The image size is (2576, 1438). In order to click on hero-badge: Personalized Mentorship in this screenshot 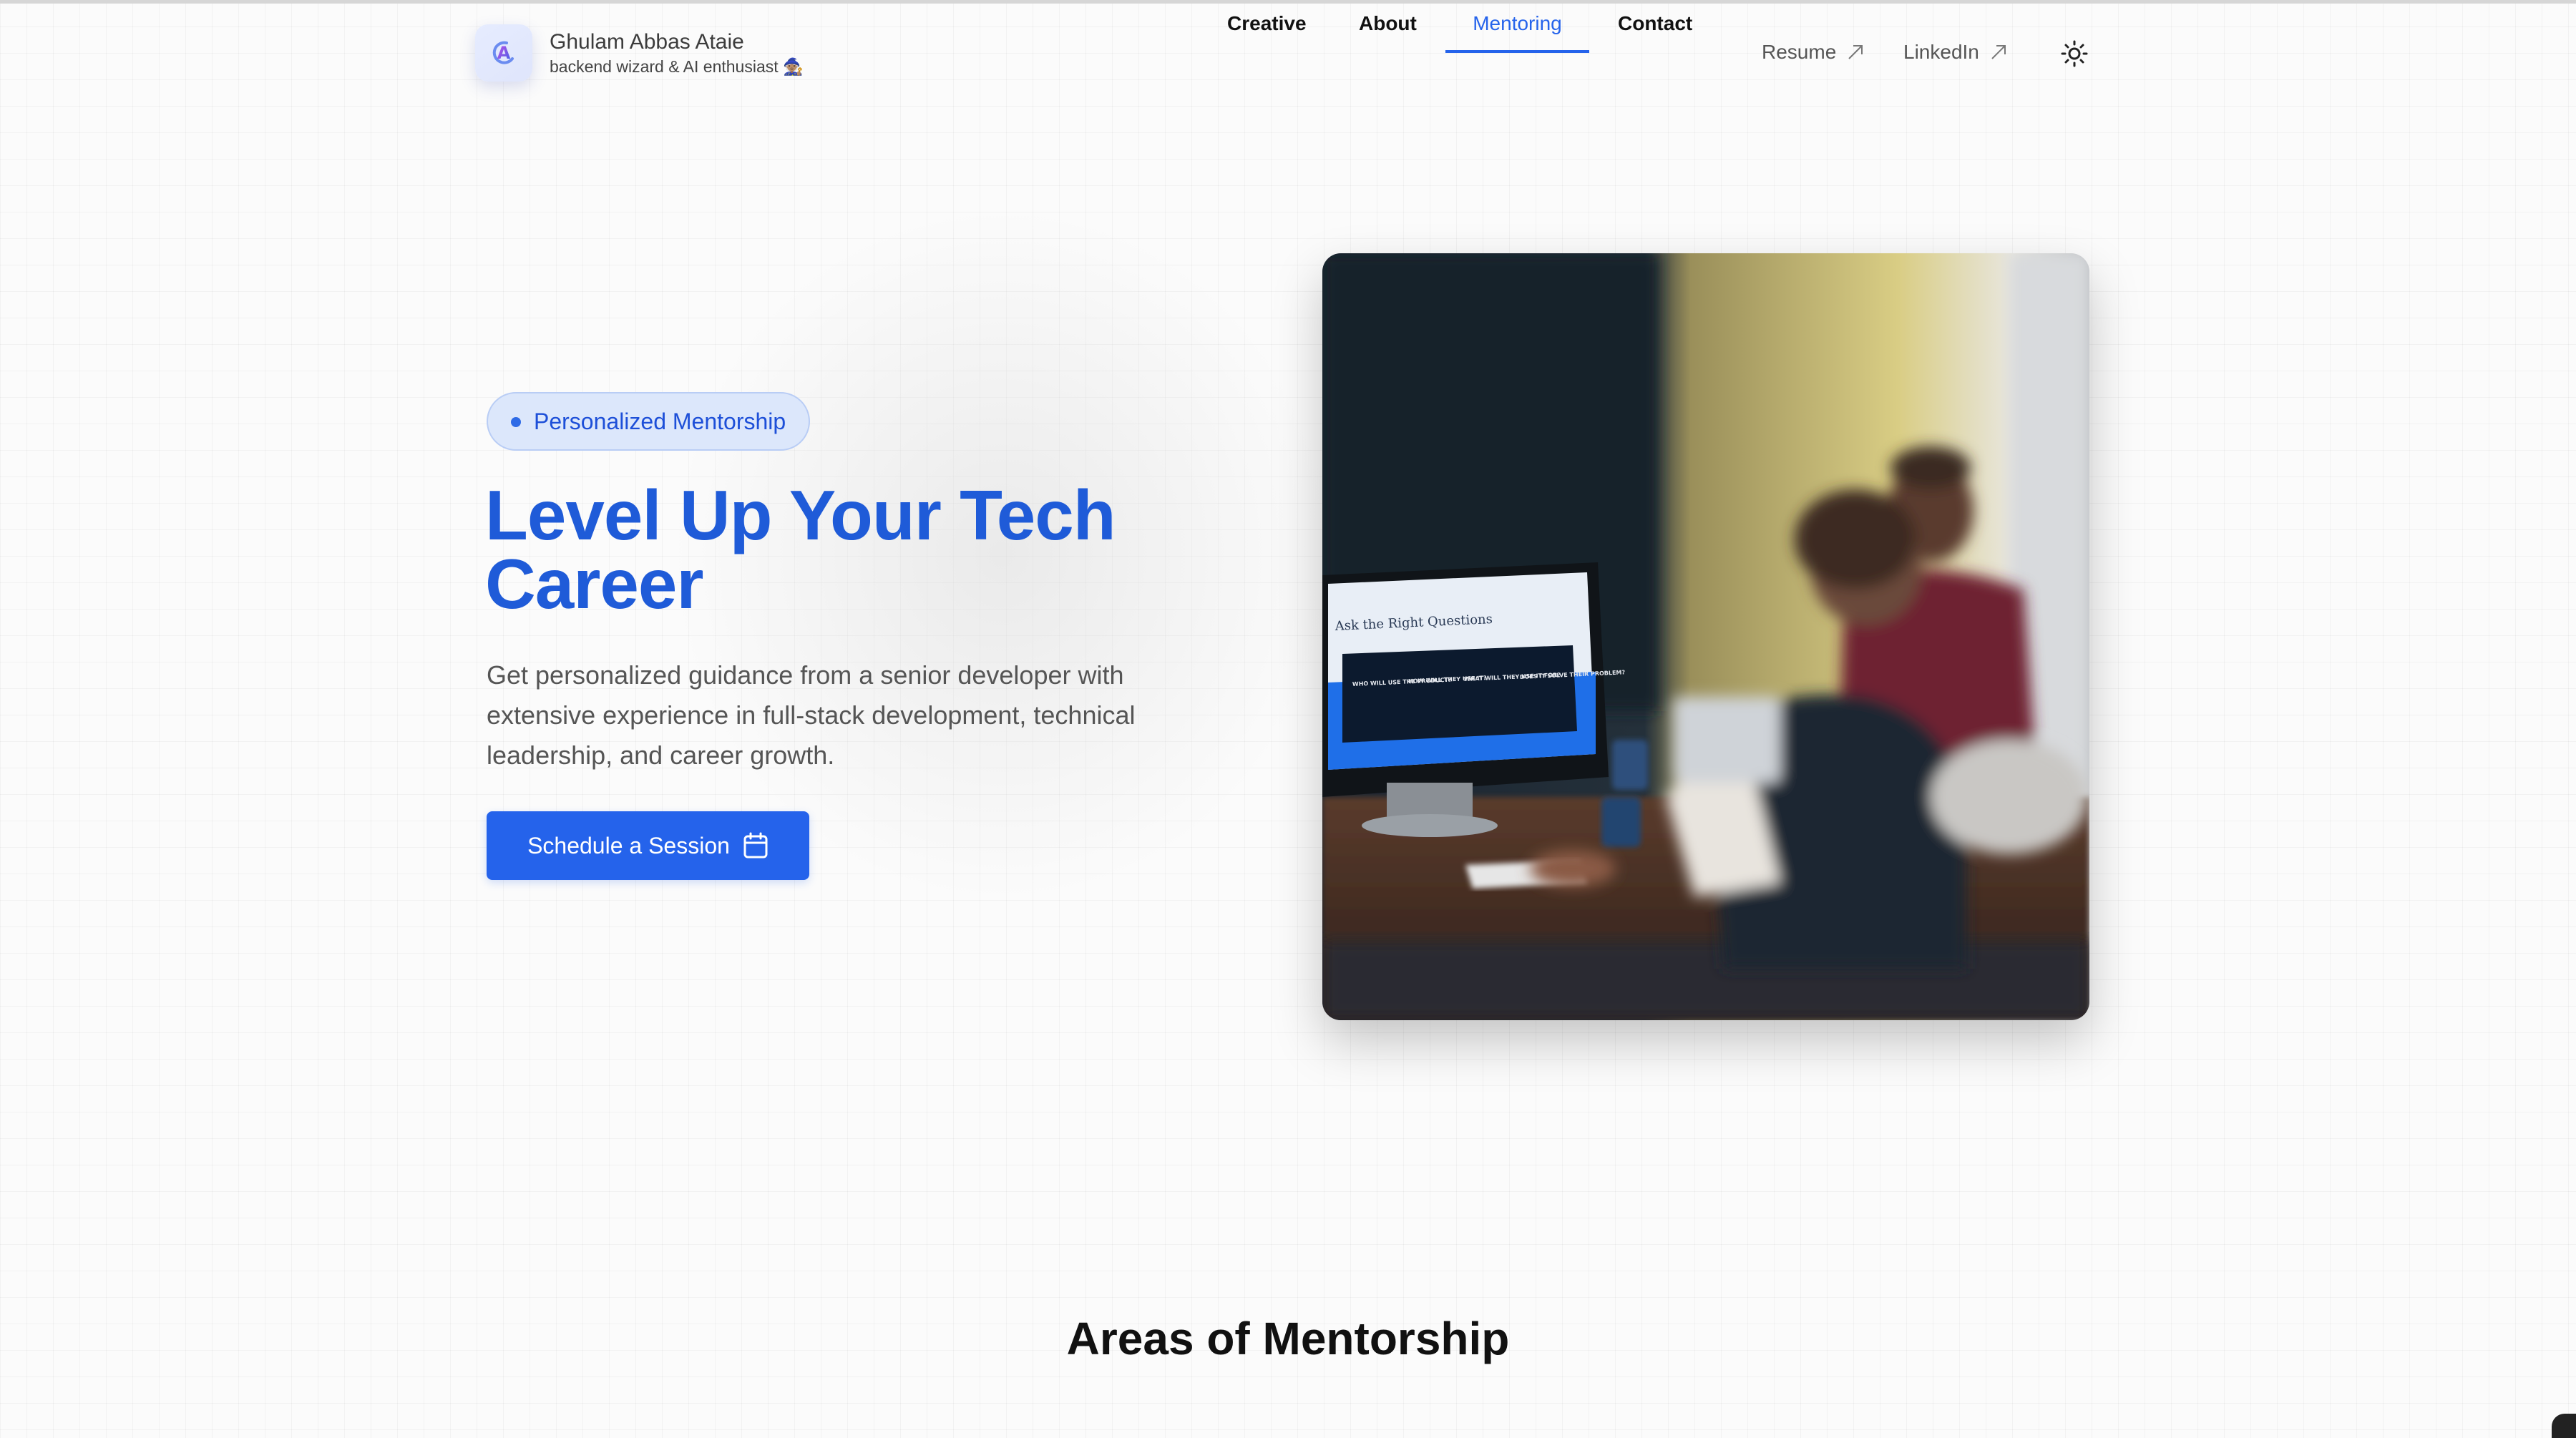, I will do `click(649, 421)`.